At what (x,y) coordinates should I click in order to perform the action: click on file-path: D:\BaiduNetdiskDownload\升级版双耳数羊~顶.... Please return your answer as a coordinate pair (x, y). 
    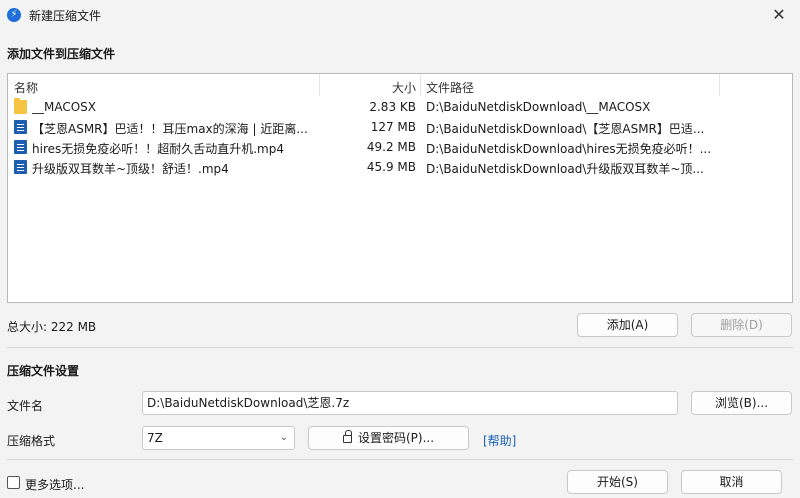
    Looking at the image, I should click on (565, 169).